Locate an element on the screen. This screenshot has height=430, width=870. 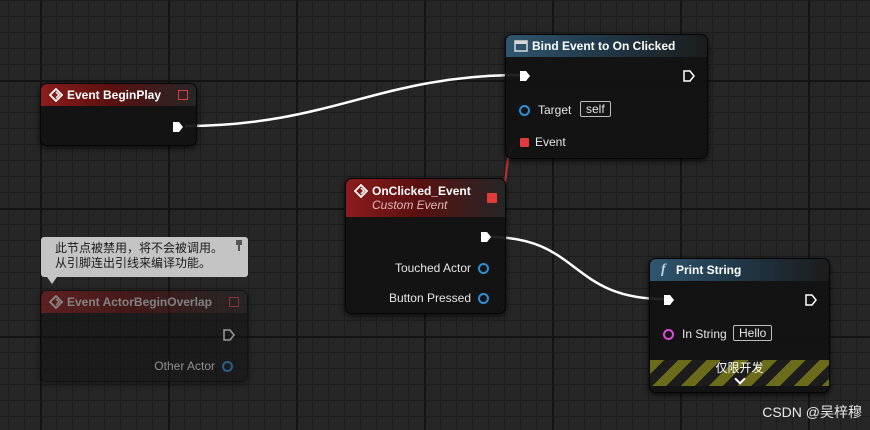
other-actor-pin-icon is located at coordinates (227, 366).